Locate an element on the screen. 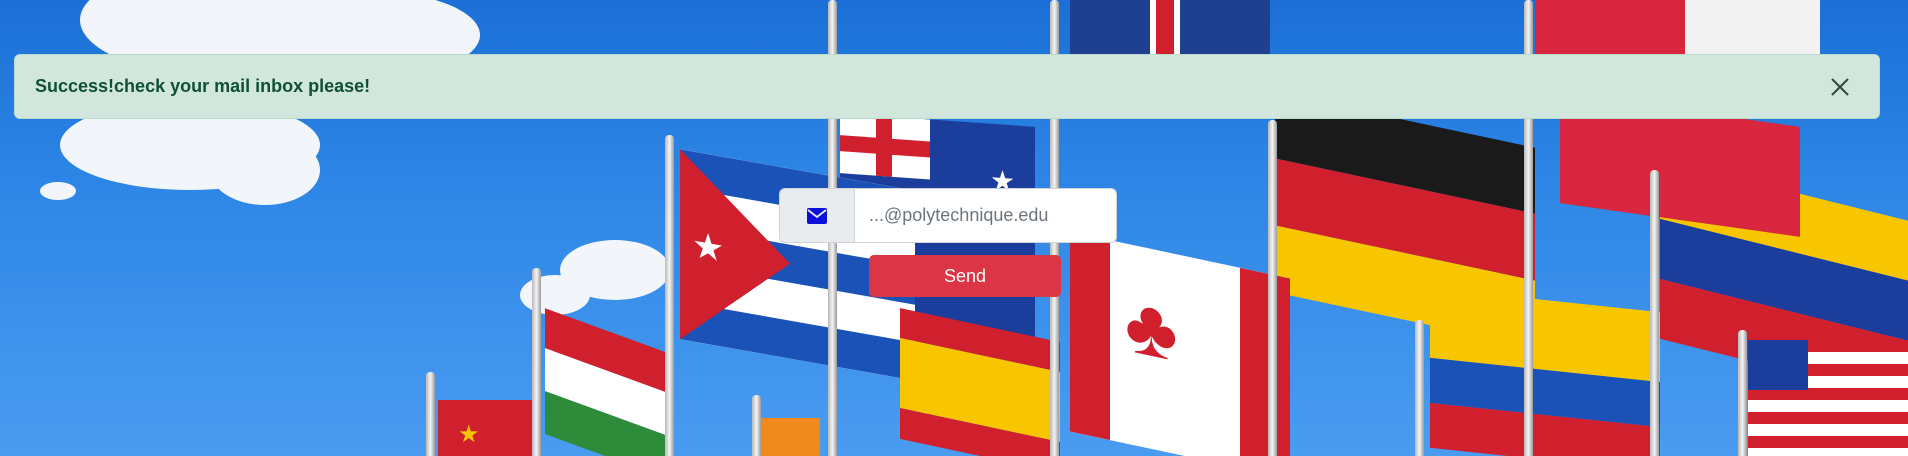 This screenshot has width=1908, height=456. flag-spain is located at coordinates (980, 381).